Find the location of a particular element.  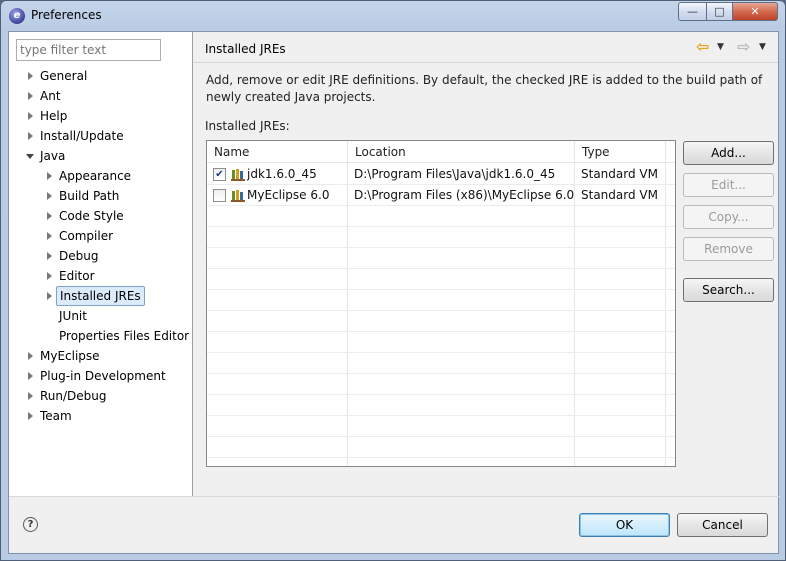

tree-item-editor: Editor is located at coordinates (101, 276).